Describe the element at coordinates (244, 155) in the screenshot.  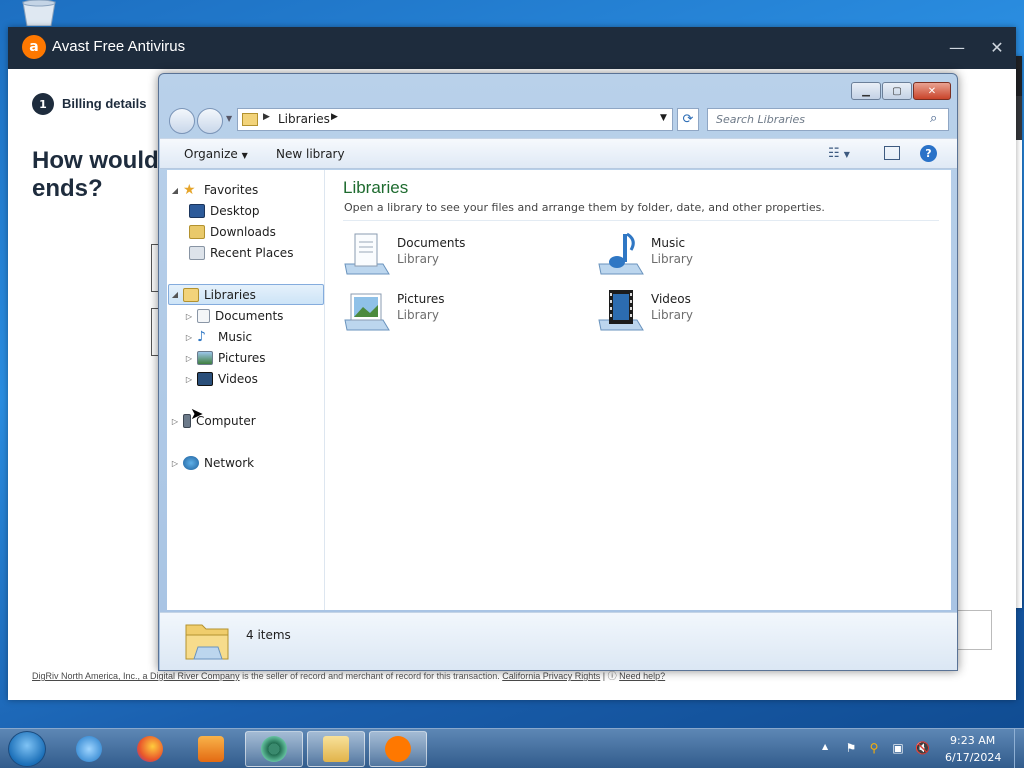
I see `chevron-down-icon: ▼` at that location.